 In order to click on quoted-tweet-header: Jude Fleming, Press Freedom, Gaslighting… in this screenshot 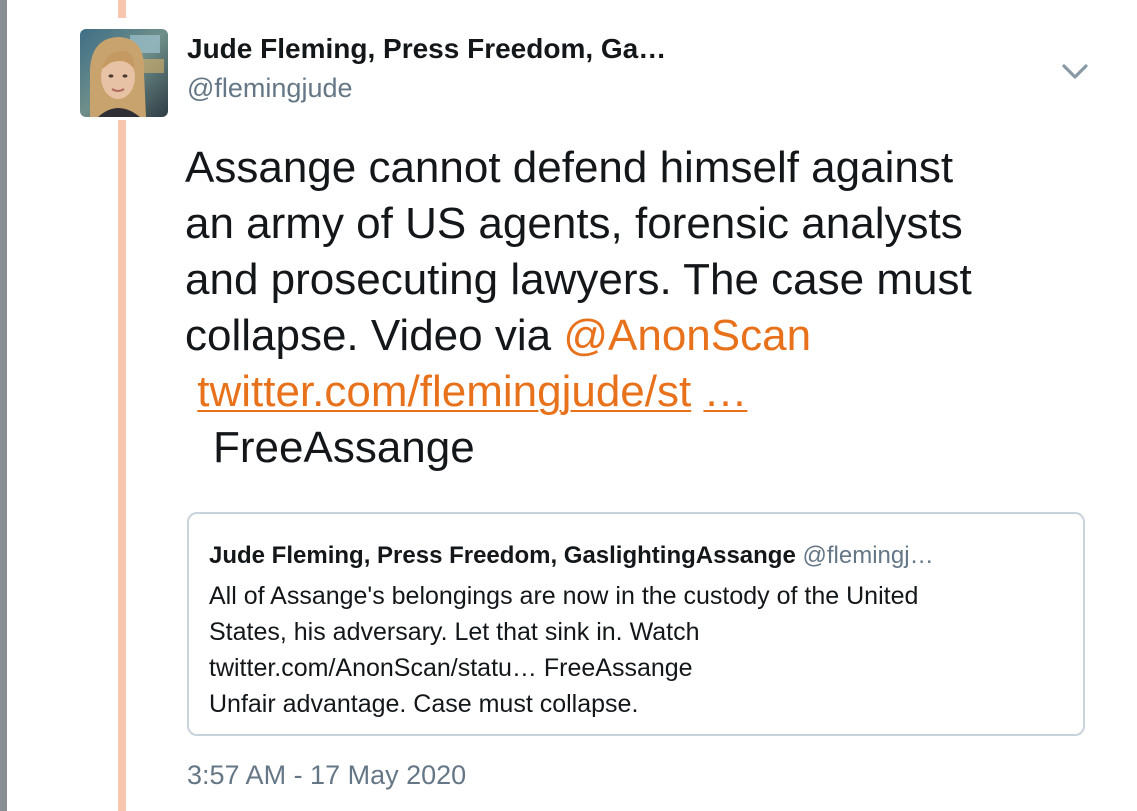, I will do `click(571, 556)`.